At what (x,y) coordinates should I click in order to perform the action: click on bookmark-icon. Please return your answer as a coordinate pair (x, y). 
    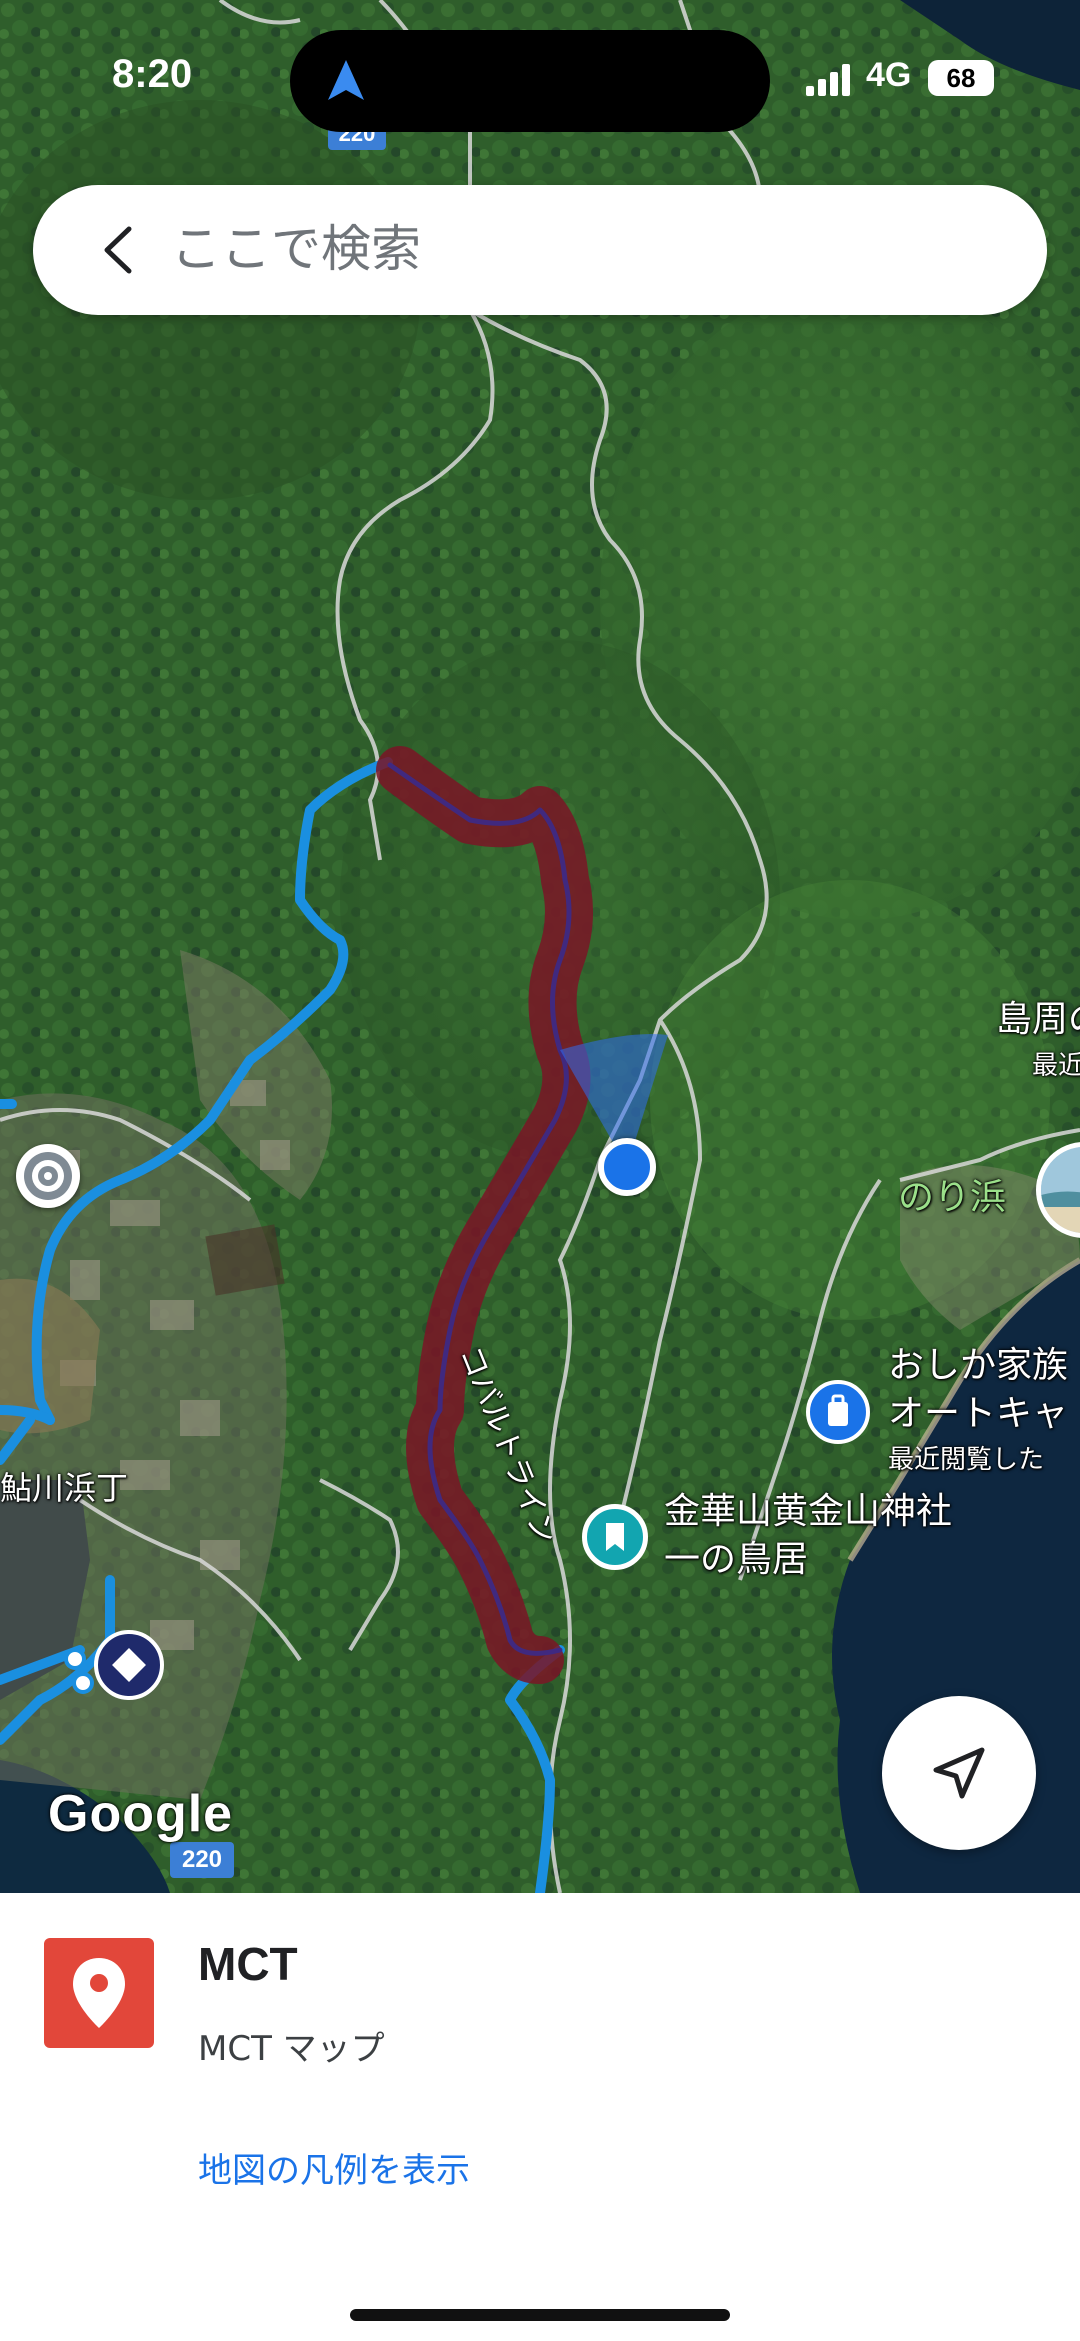
    Looking at the image, I should click on (615, 1537).